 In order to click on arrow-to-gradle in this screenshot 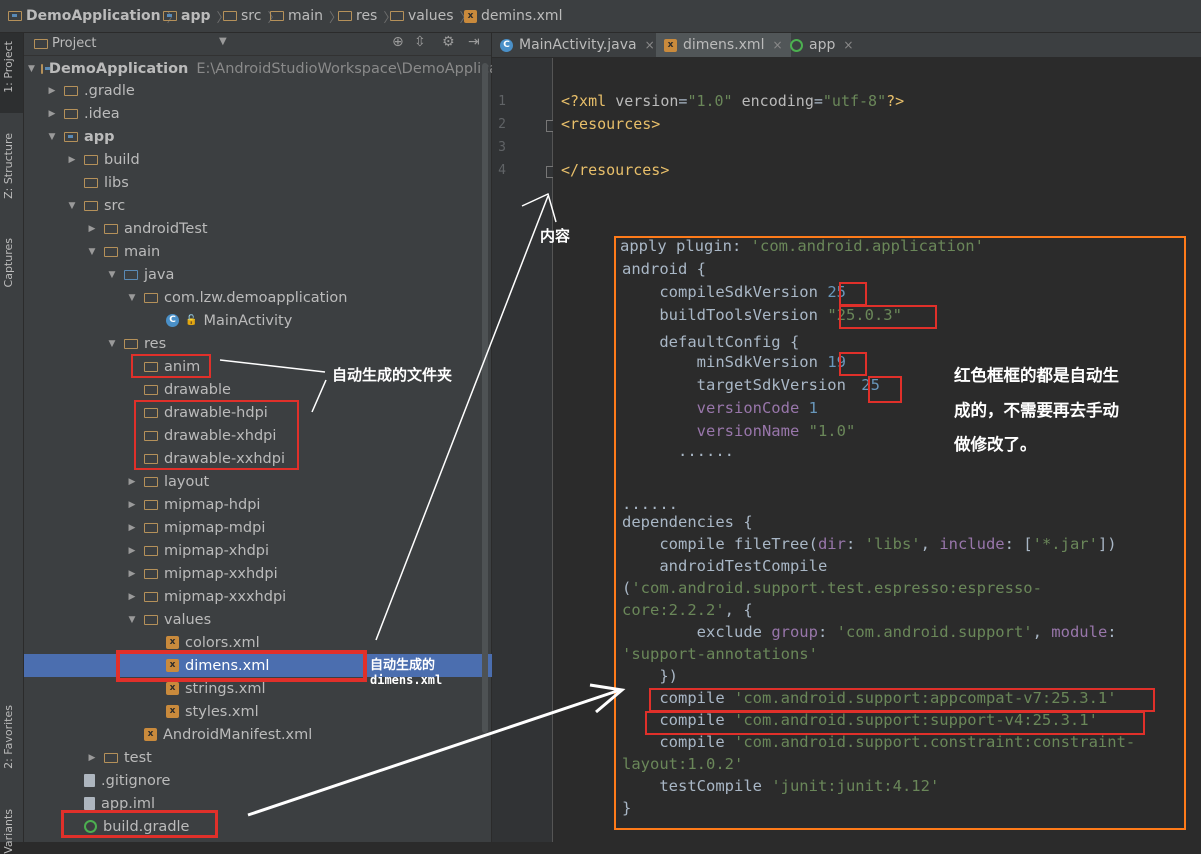, I will do `click(434, 752)`.